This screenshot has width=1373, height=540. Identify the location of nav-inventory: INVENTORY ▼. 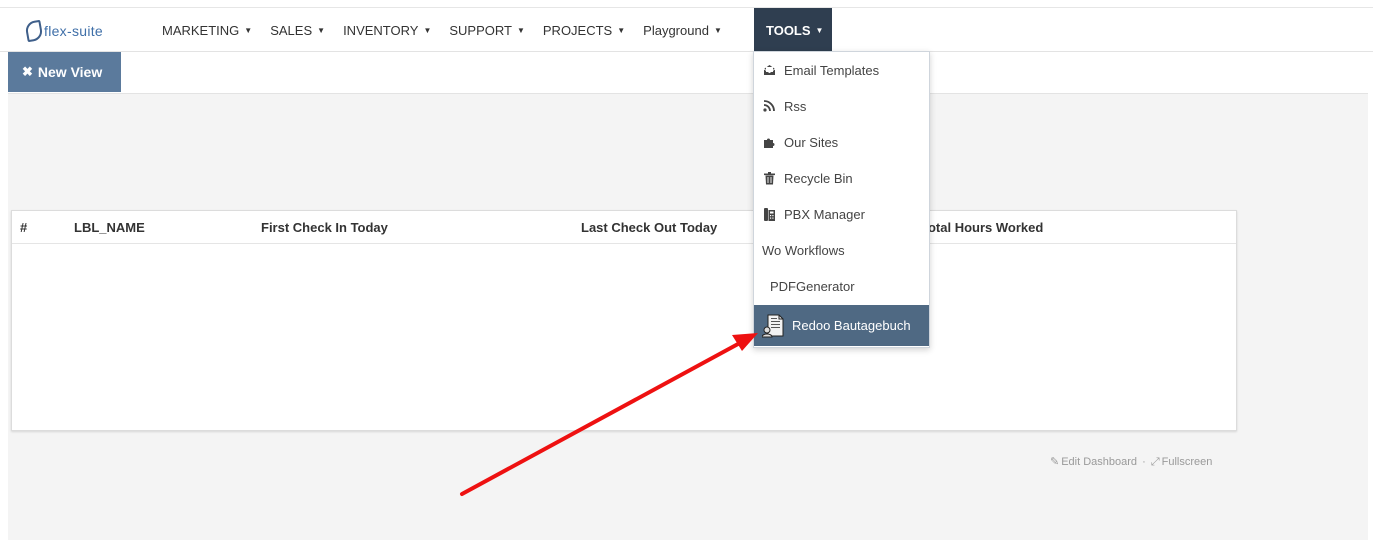
(387, 30).